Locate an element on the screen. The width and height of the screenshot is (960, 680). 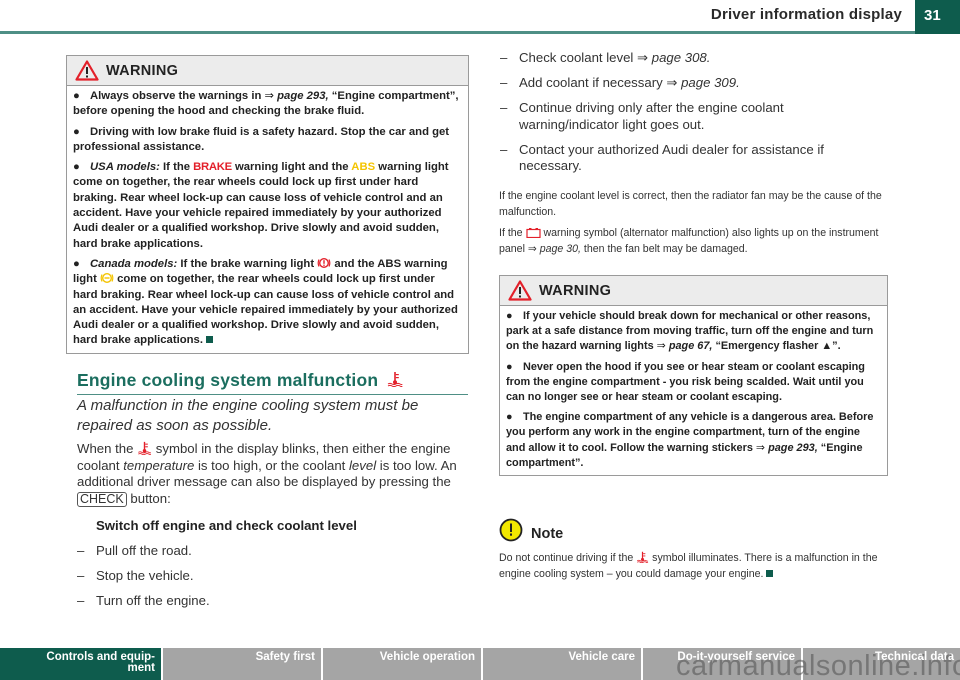
chapter-title: Driver information display is located at coordinates (806, 14).